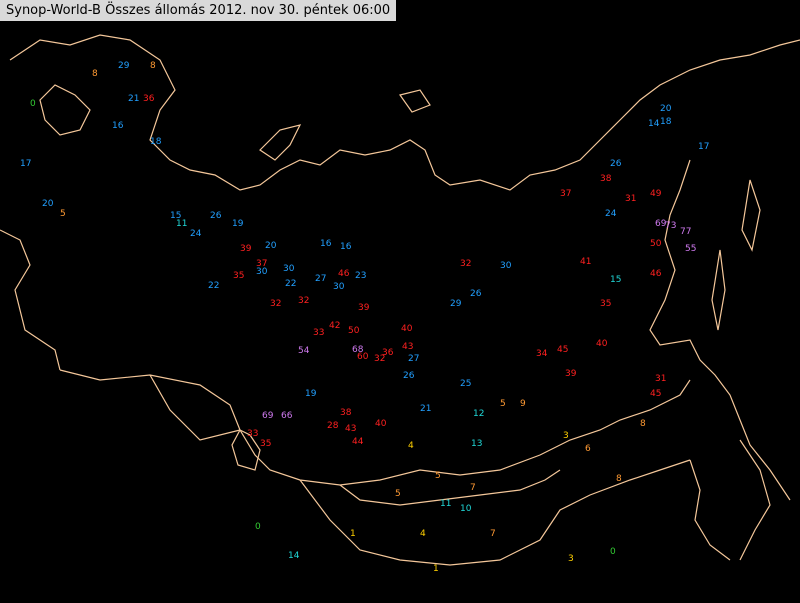  Describe the element at coordinates (751, 215) in the screenshot. I see `kamchatka` at that location.